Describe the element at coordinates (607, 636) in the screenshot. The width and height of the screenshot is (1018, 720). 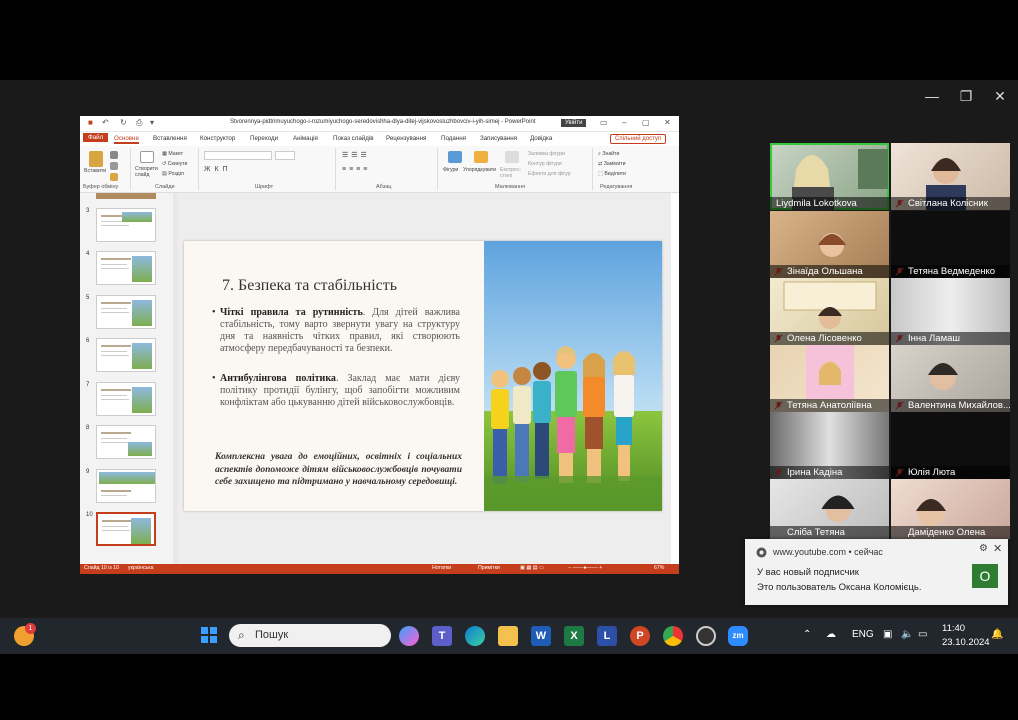
I see `lingvo-icon: L` at that location.